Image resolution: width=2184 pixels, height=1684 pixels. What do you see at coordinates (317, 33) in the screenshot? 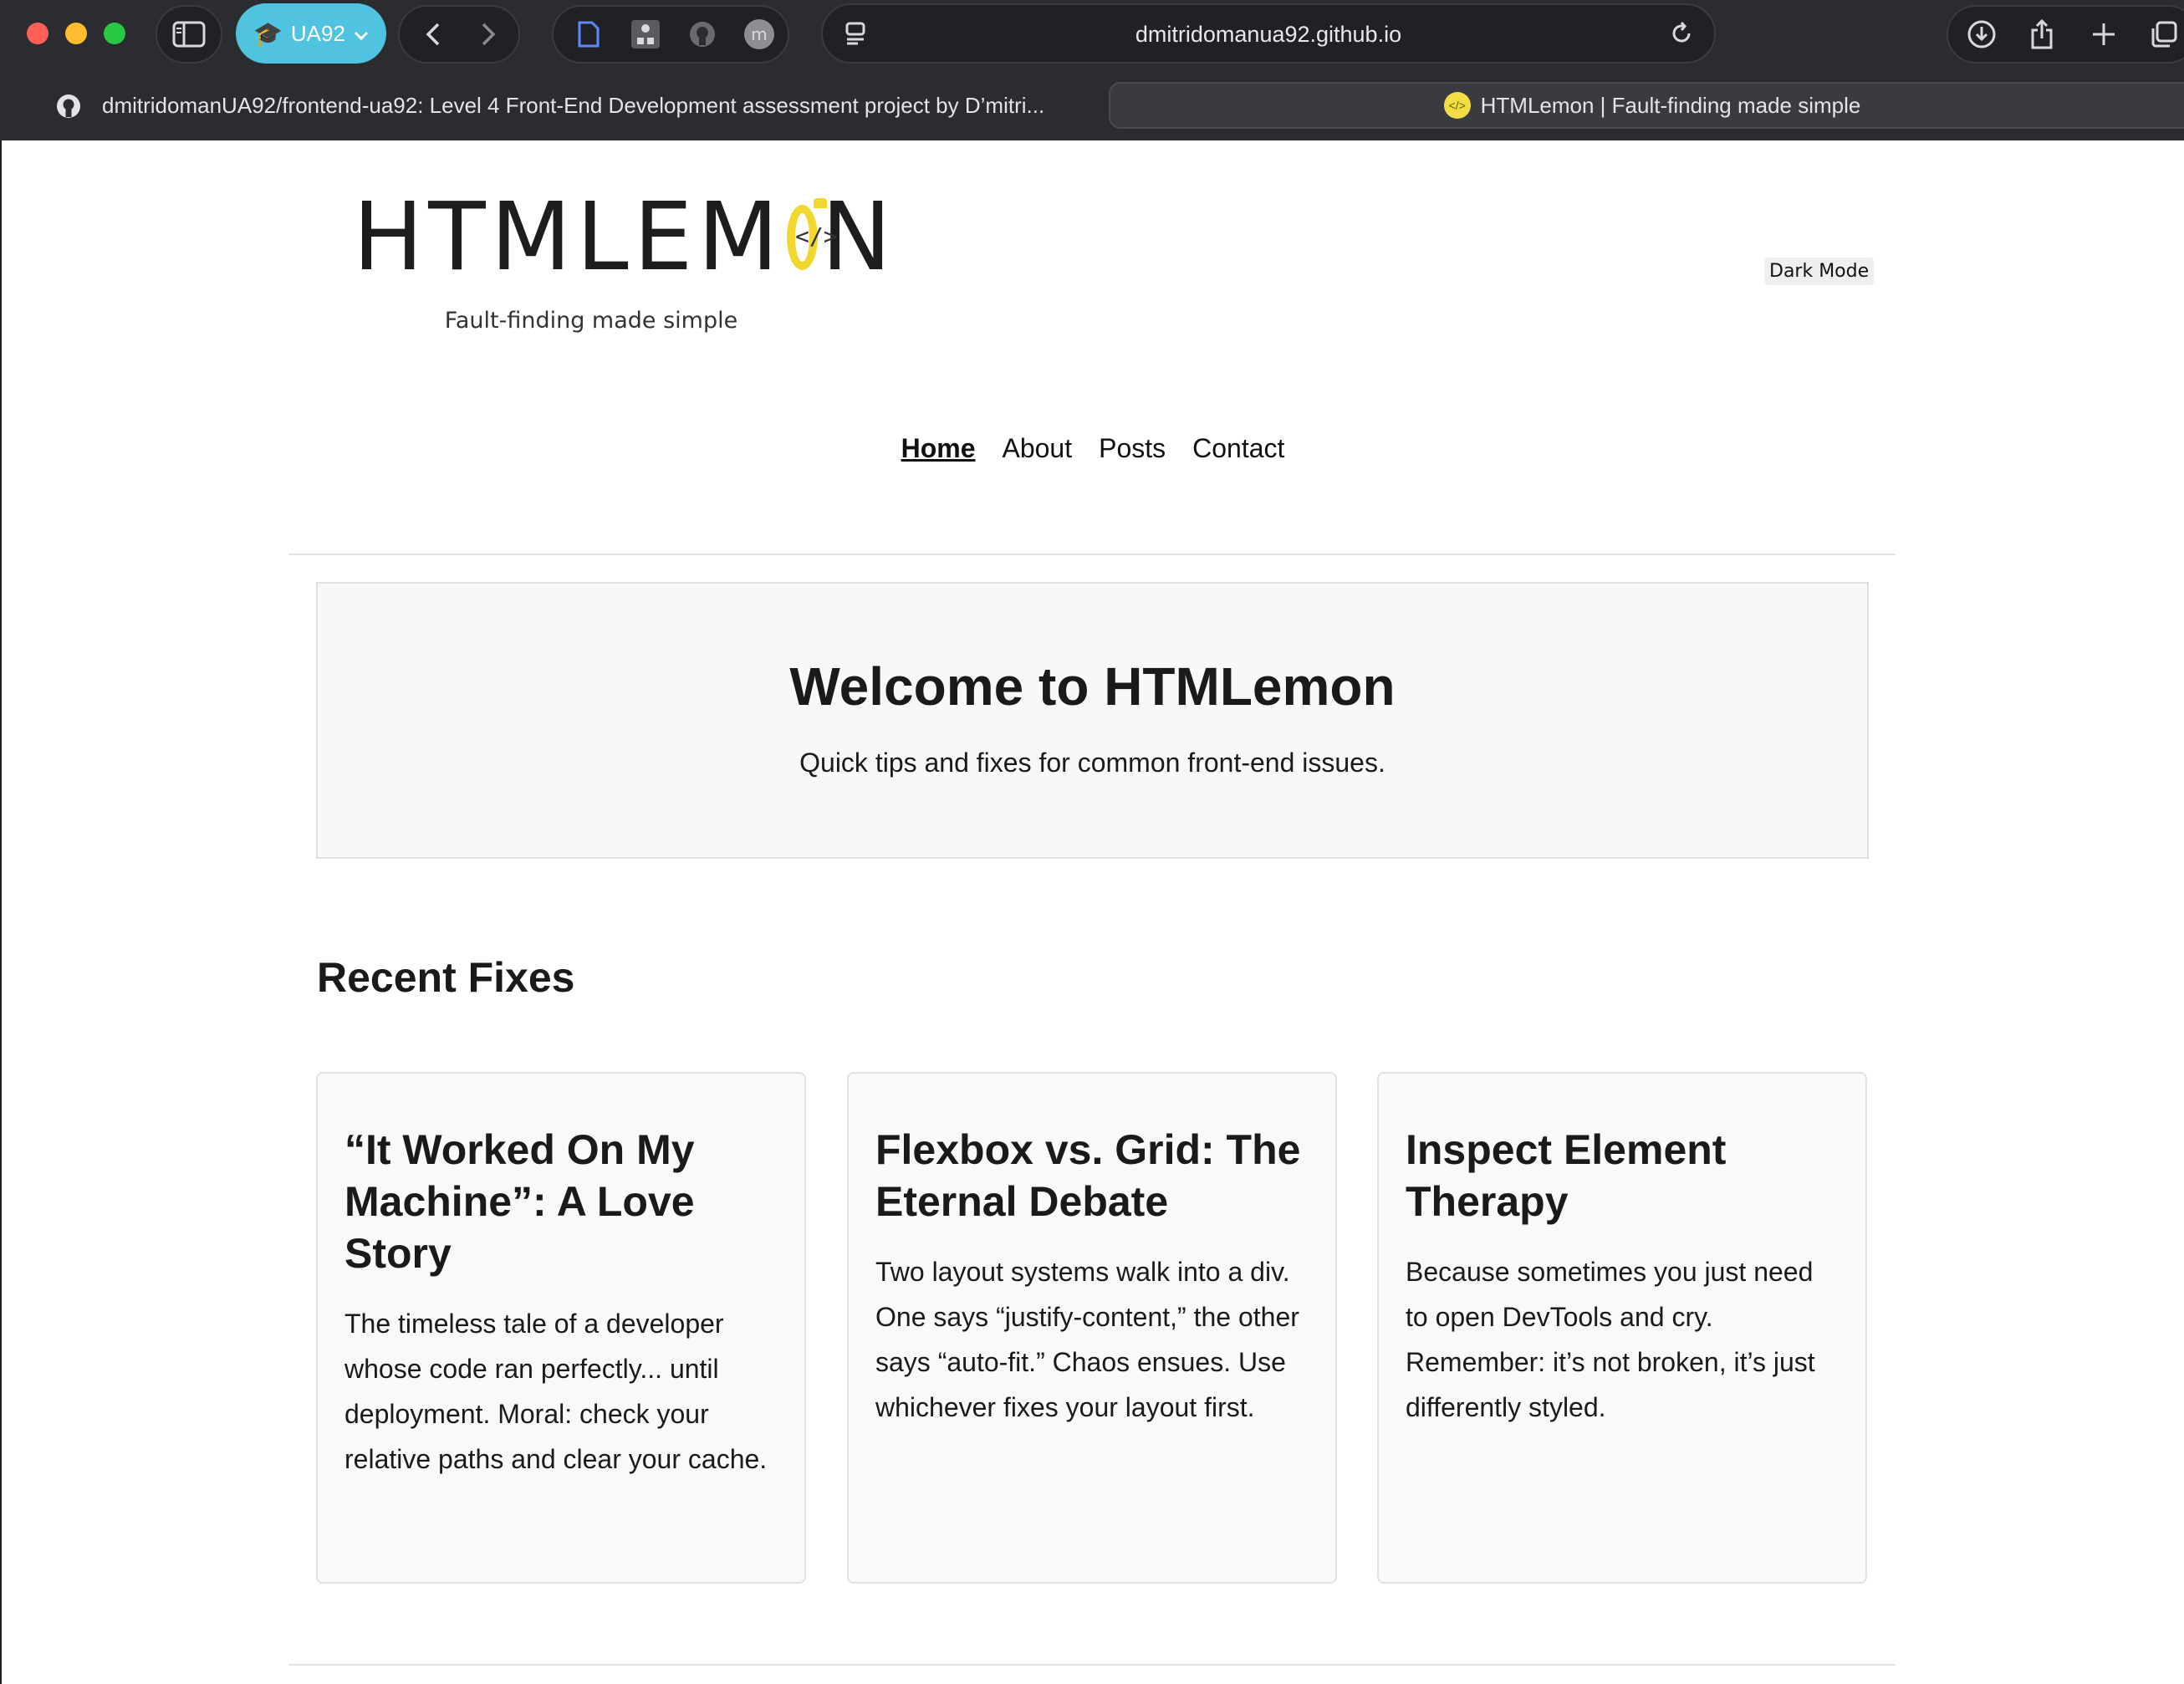
I see `profile-label: UA92` at bounding box center [317, 33].